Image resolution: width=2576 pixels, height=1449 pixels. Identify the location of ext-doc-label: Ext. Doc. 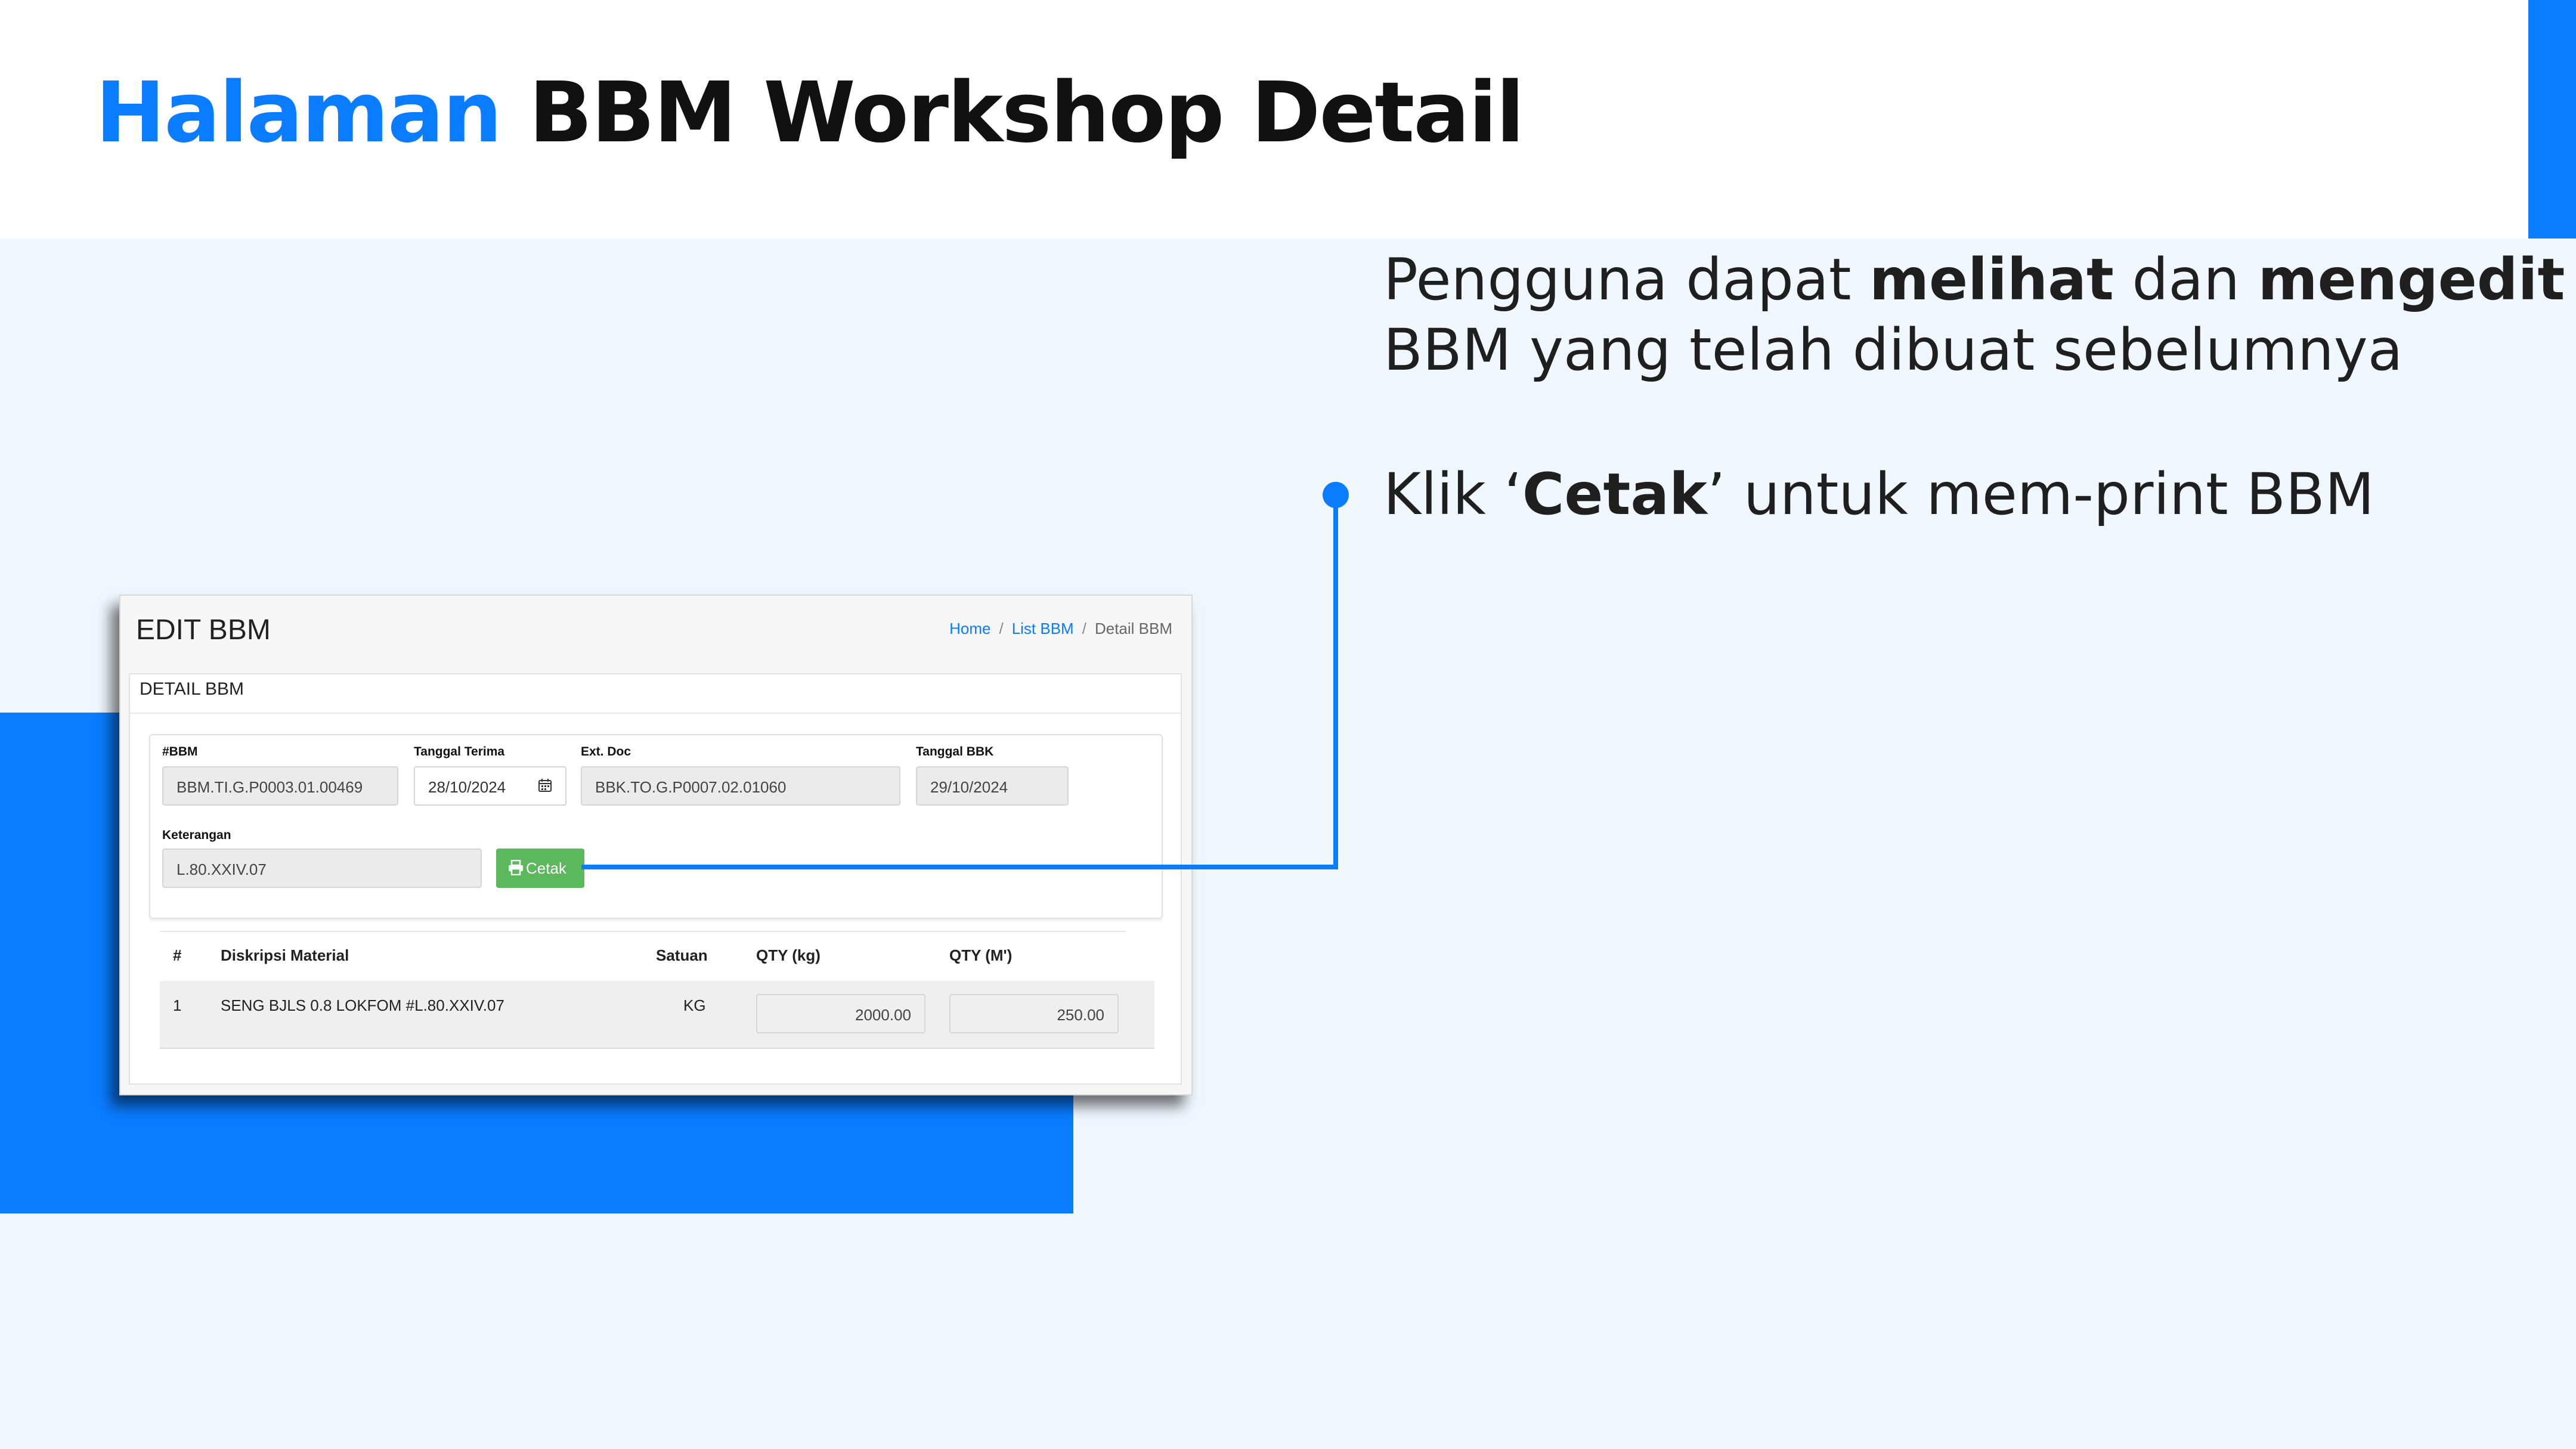
(606, 751).